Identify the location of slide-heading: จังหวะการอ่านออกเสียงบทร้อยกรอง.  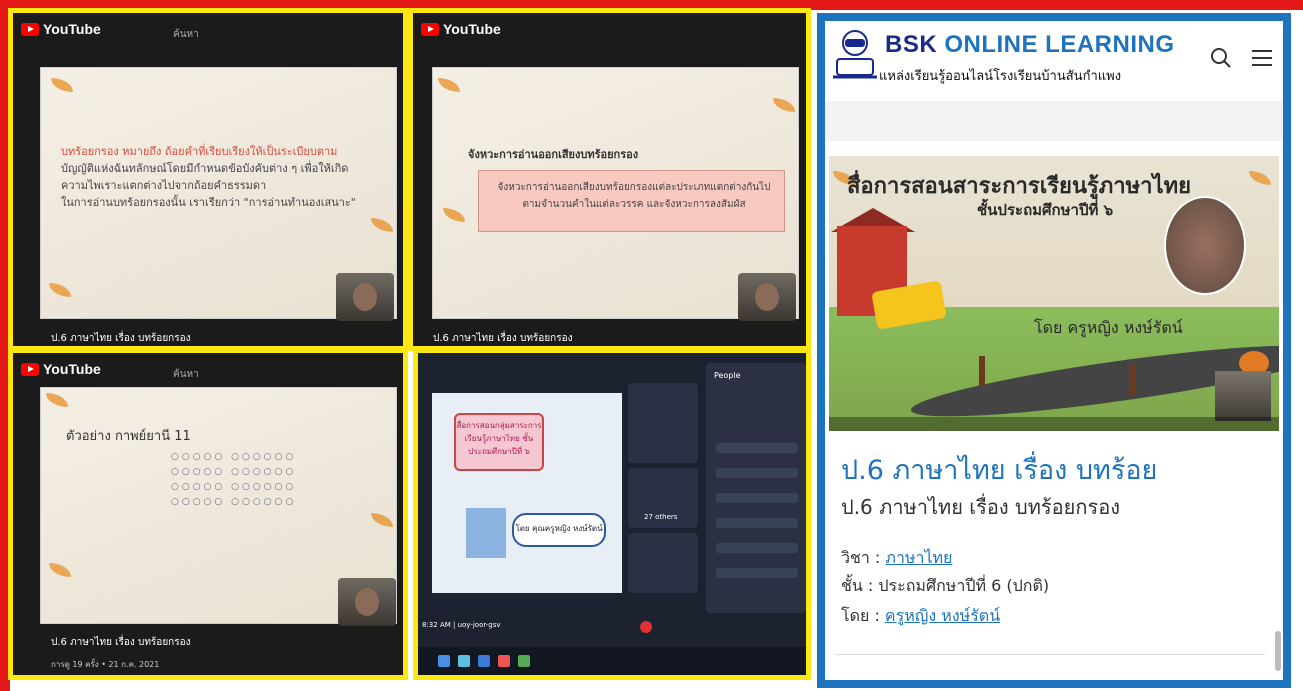
(553, 154).